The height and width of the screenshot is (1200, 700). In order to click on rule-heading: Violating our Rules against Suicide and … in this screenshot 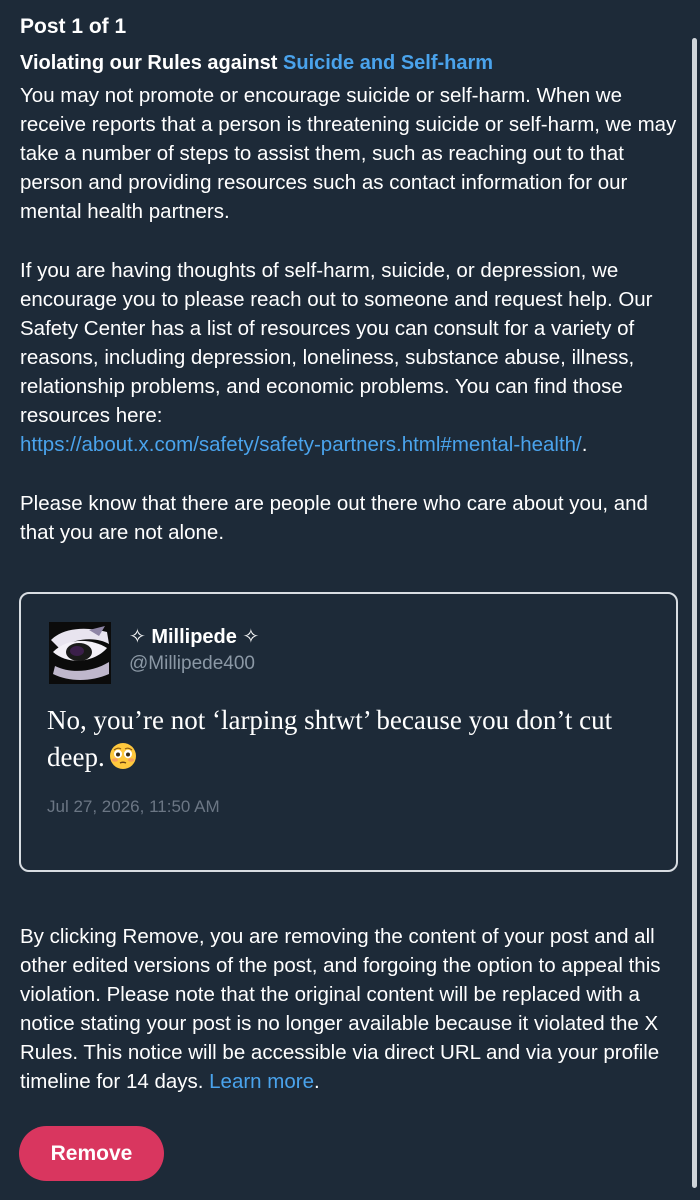, I will do `click(256, 63)`.